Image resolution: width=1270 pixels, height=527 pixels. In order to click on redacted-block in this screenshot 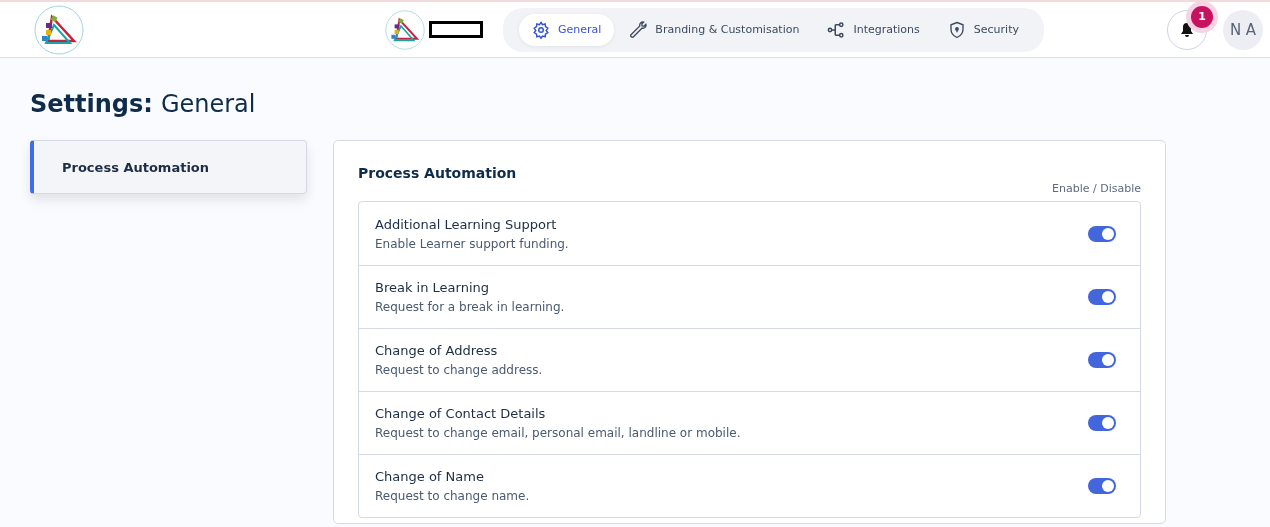, I will do `click(456, 29)`.